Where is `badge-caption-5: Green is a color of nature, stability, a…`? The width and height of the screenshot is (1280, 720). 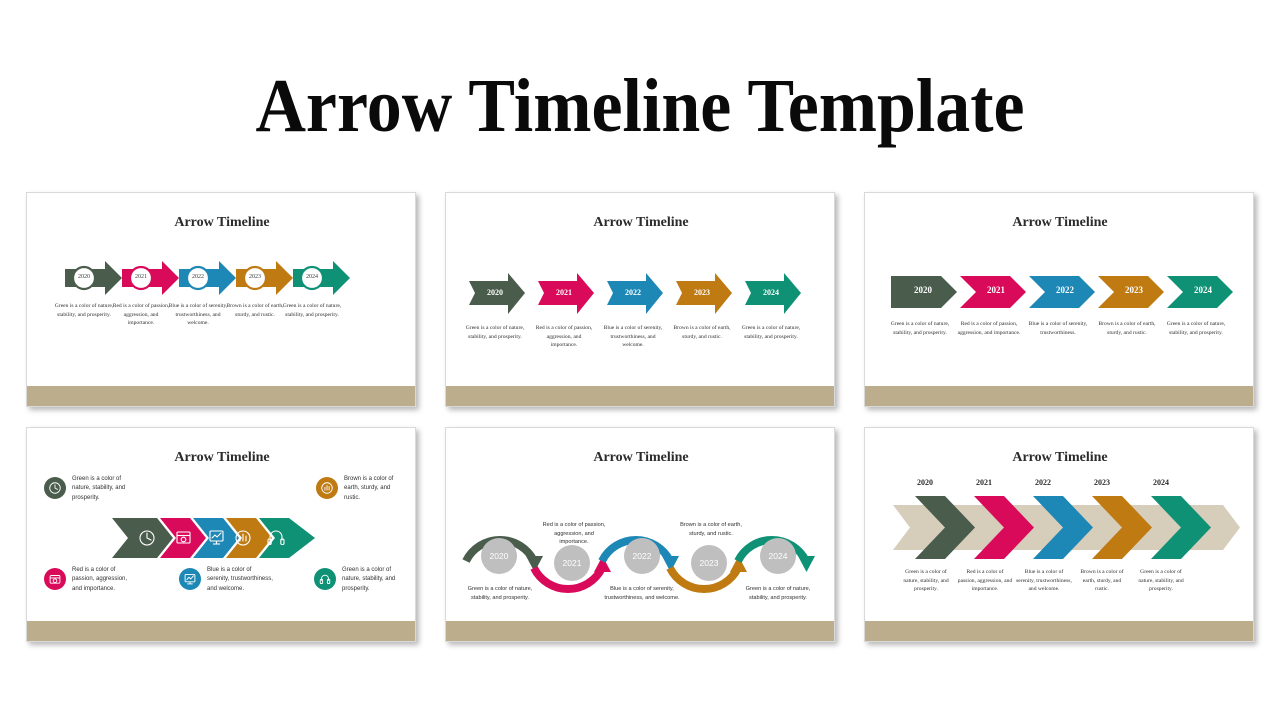
badge-caption-5: Green is a color of nature, stability, a… is located at coordinates (369, 579).